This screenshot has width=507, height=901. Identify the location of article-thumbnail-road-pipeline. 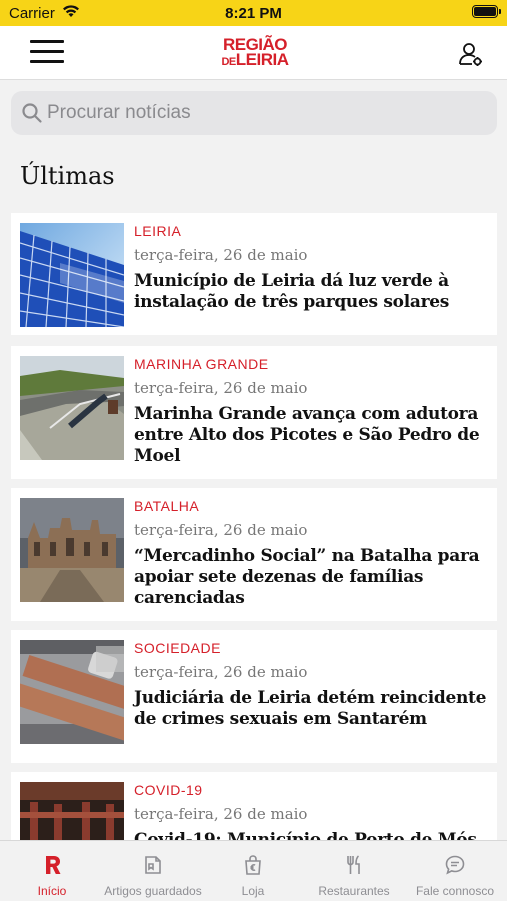
(72, 408).